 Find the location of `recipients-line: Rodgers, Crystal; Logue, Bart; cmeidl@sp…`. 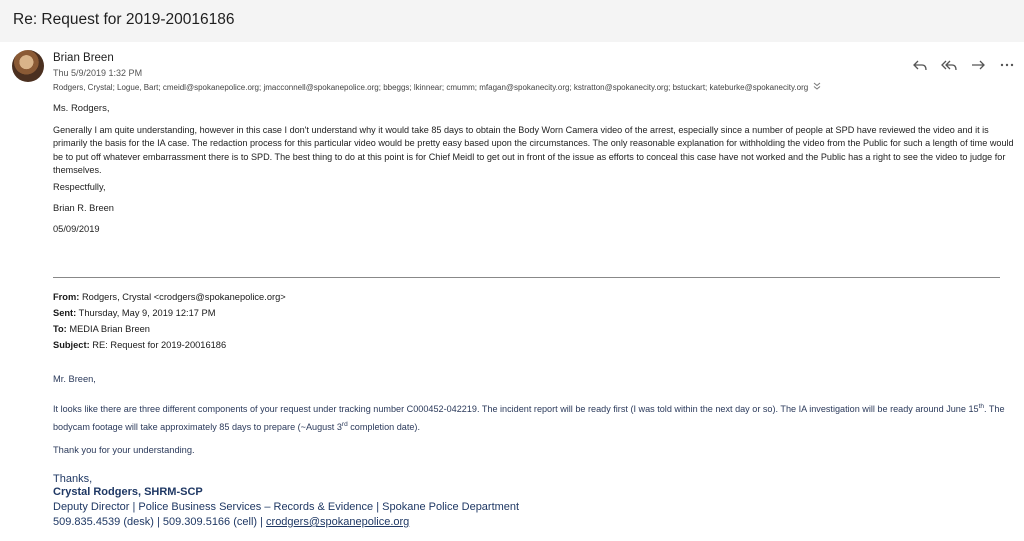

recipients-line: Rodgers, Crystal; Logue, Bart; cmeidl@sp… is located at coordinates (437, 87).